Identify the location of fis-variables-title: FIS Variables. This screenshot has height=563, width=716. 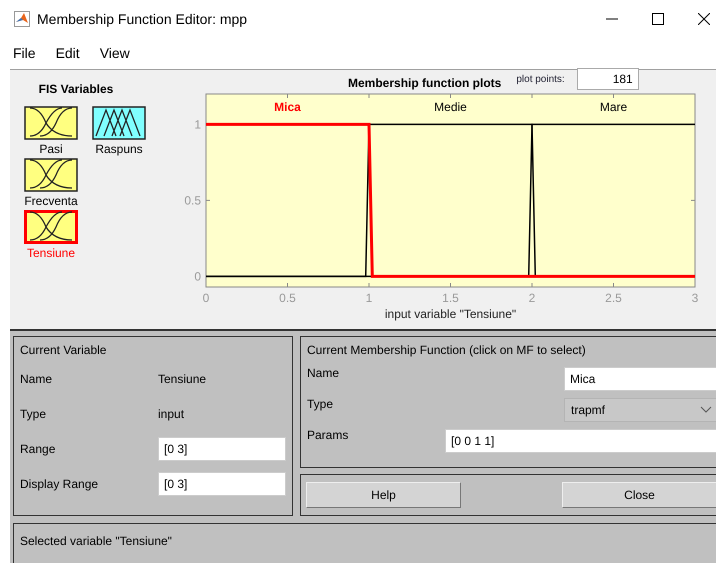
(76, 89).